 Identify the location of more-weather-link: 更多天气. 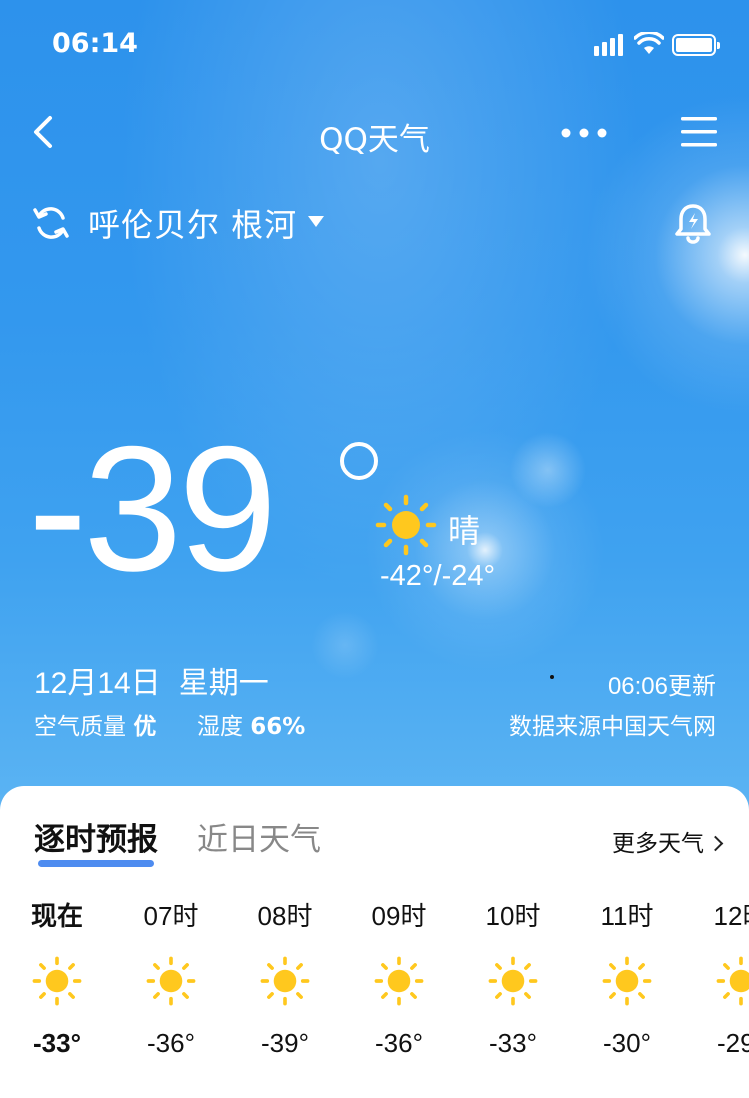
(668, 841).